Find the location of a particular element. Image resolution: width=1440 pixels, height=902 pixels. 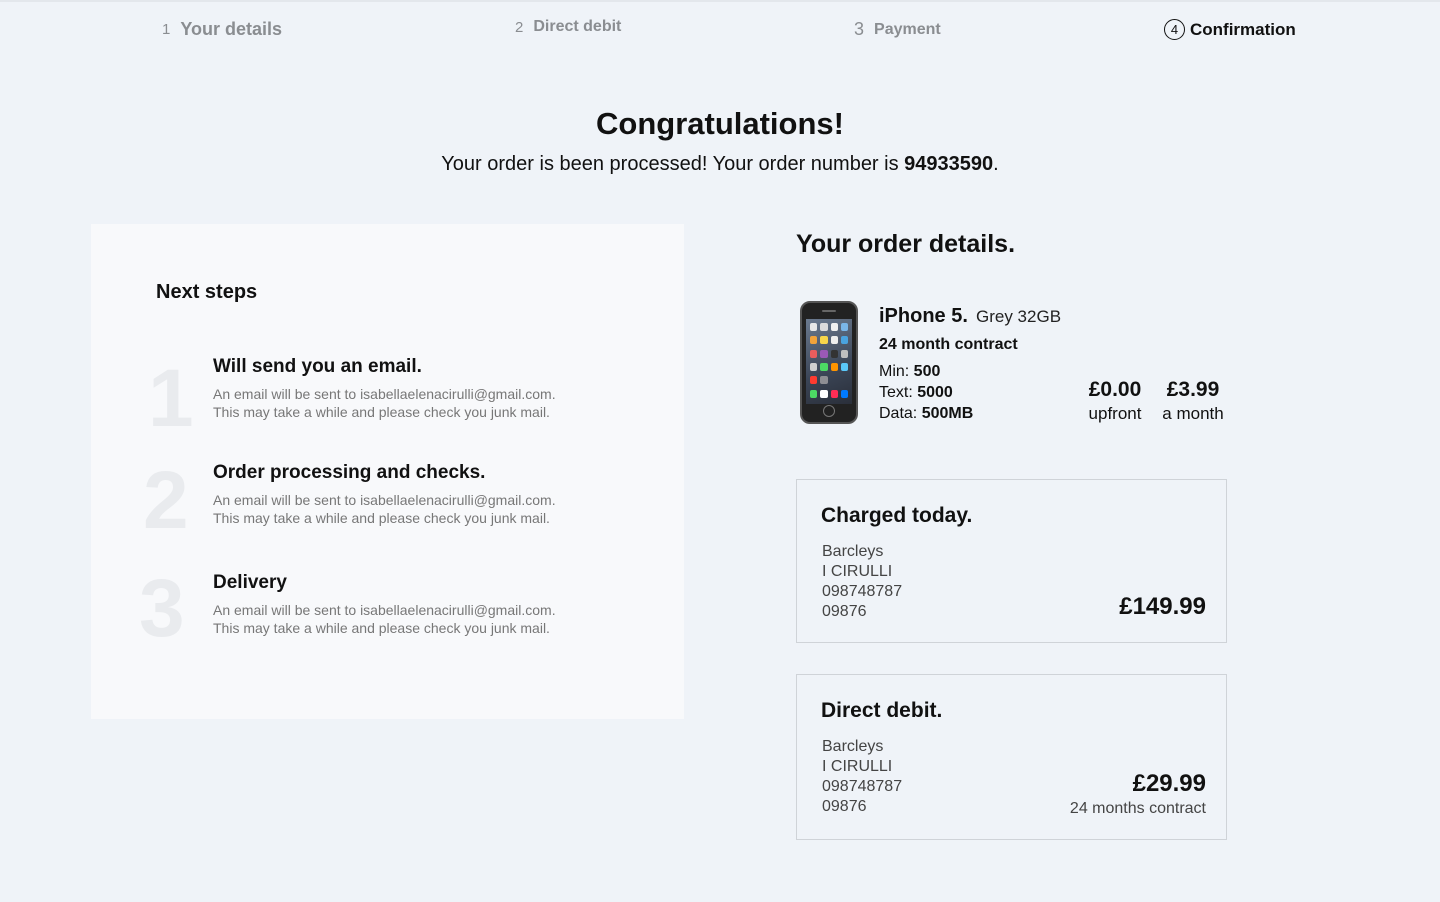

spec-texts: Text: 5000 is located at coordinates (916, 393).